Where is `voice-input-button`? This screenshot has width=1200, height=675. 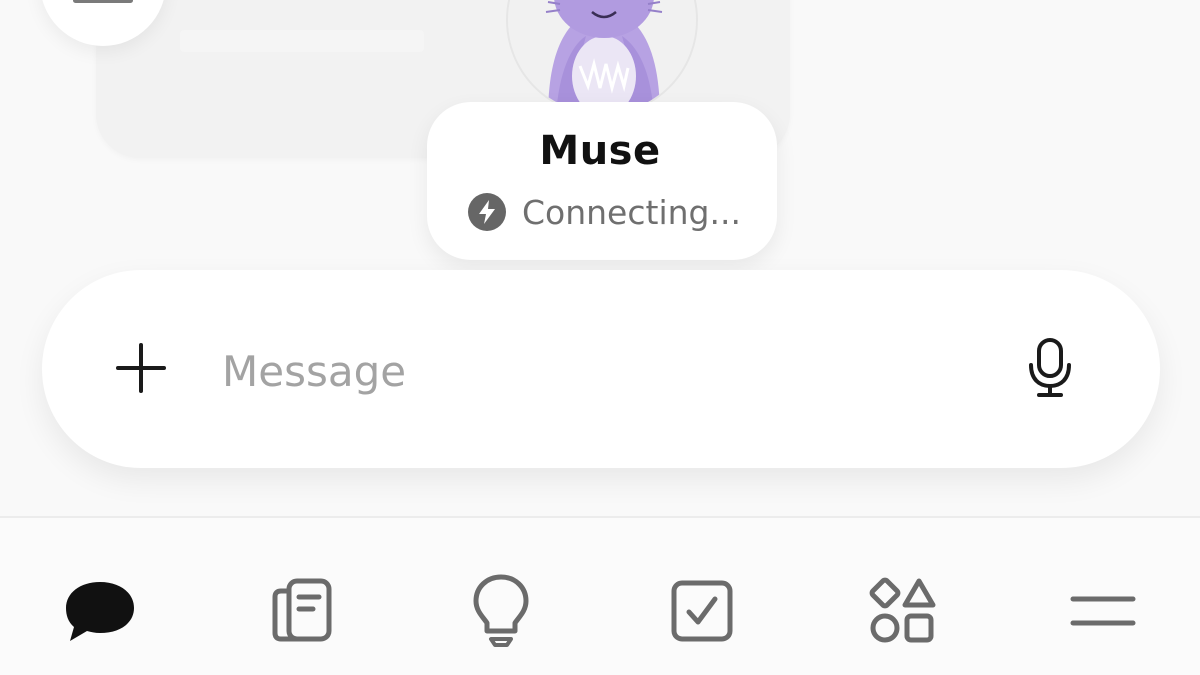
voice-input-button is located at coordinates (1050, 368).